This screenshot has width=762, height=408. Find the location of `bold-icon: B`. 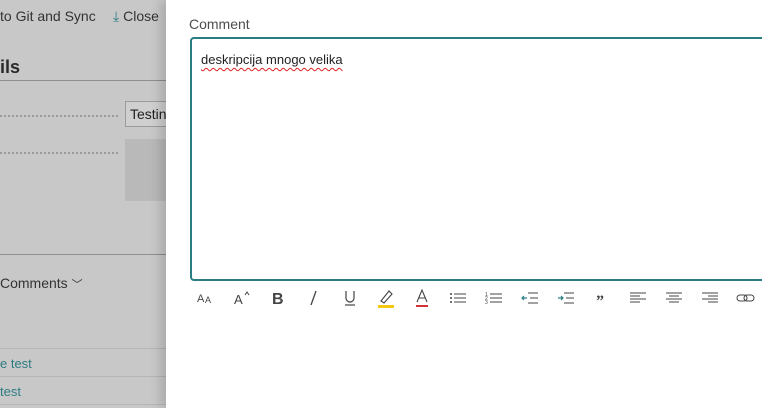

bold-icon: B is located at coordinates (278, 298).